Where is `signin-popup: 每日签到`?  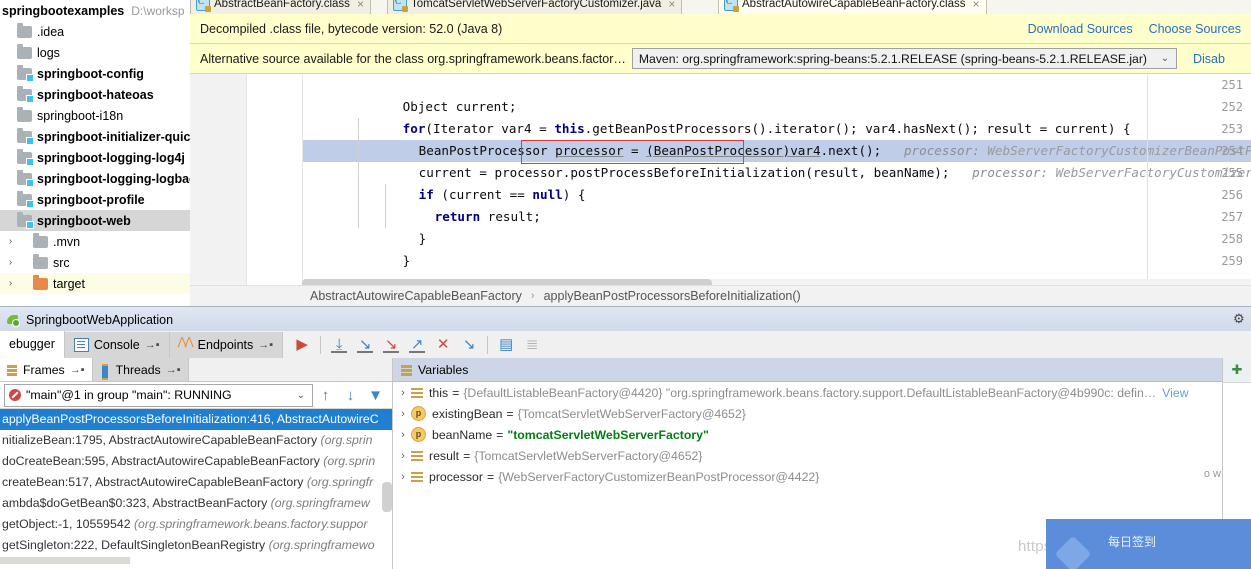
signin-popup: 每日签到 is located at coordinates (1148, 544).